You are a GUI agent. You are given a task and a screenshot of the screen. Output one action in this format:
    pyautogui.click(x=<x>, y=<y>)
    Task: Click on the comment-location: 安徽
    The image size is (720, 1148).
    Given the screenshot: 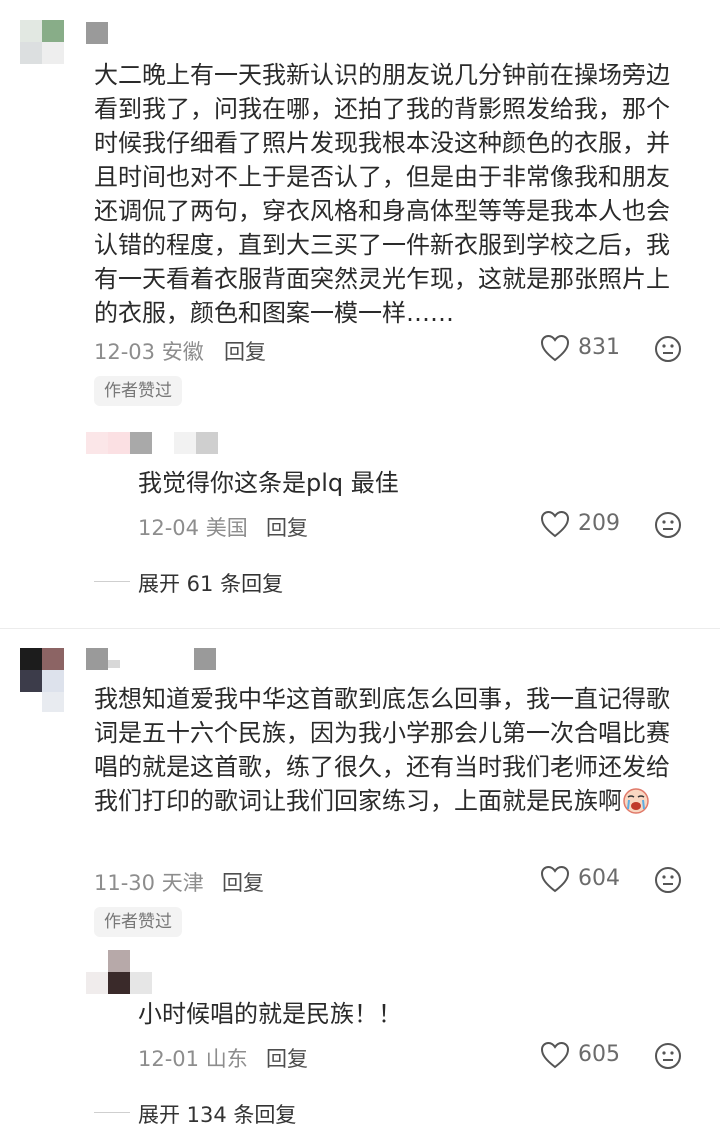 What is the action you would take?
    pyautogui.click(x=182, y=352)
    